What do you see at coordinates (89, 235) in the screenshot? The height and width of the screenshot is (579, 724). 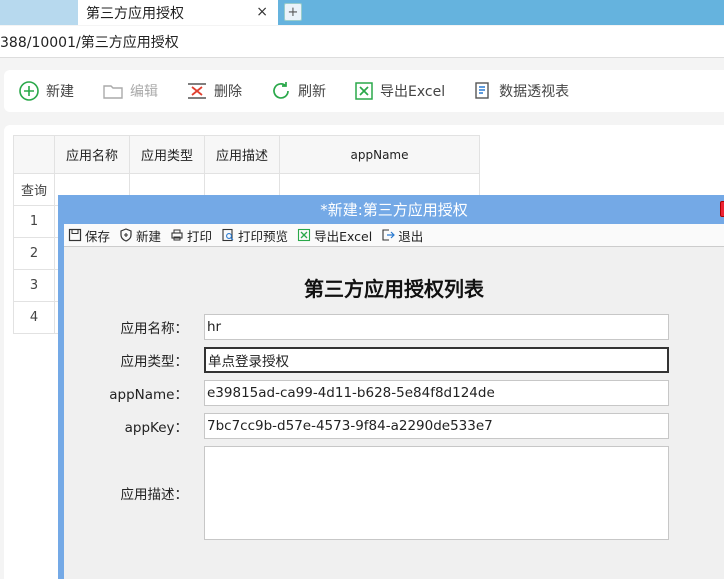 I see `save-button: 保存` at bounding box center [89, 235].